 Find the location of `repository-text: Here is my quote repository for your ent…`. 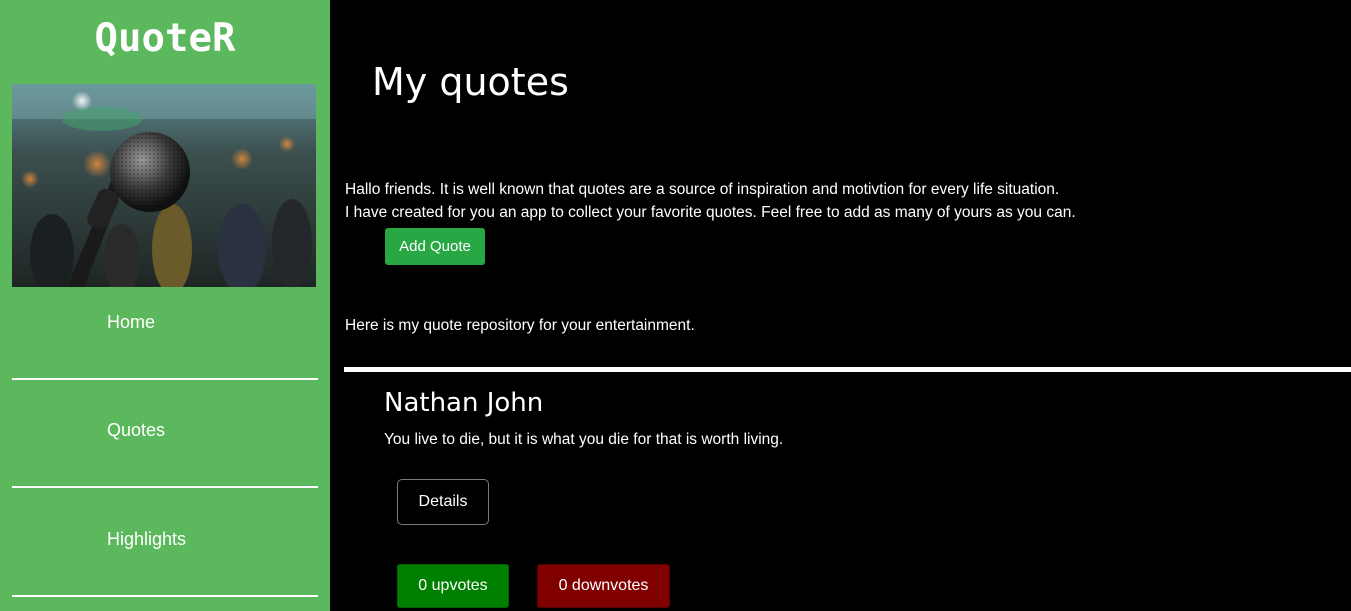

repository-text: Here is my quote repository for your ent… is located at coordinates (520, 325).